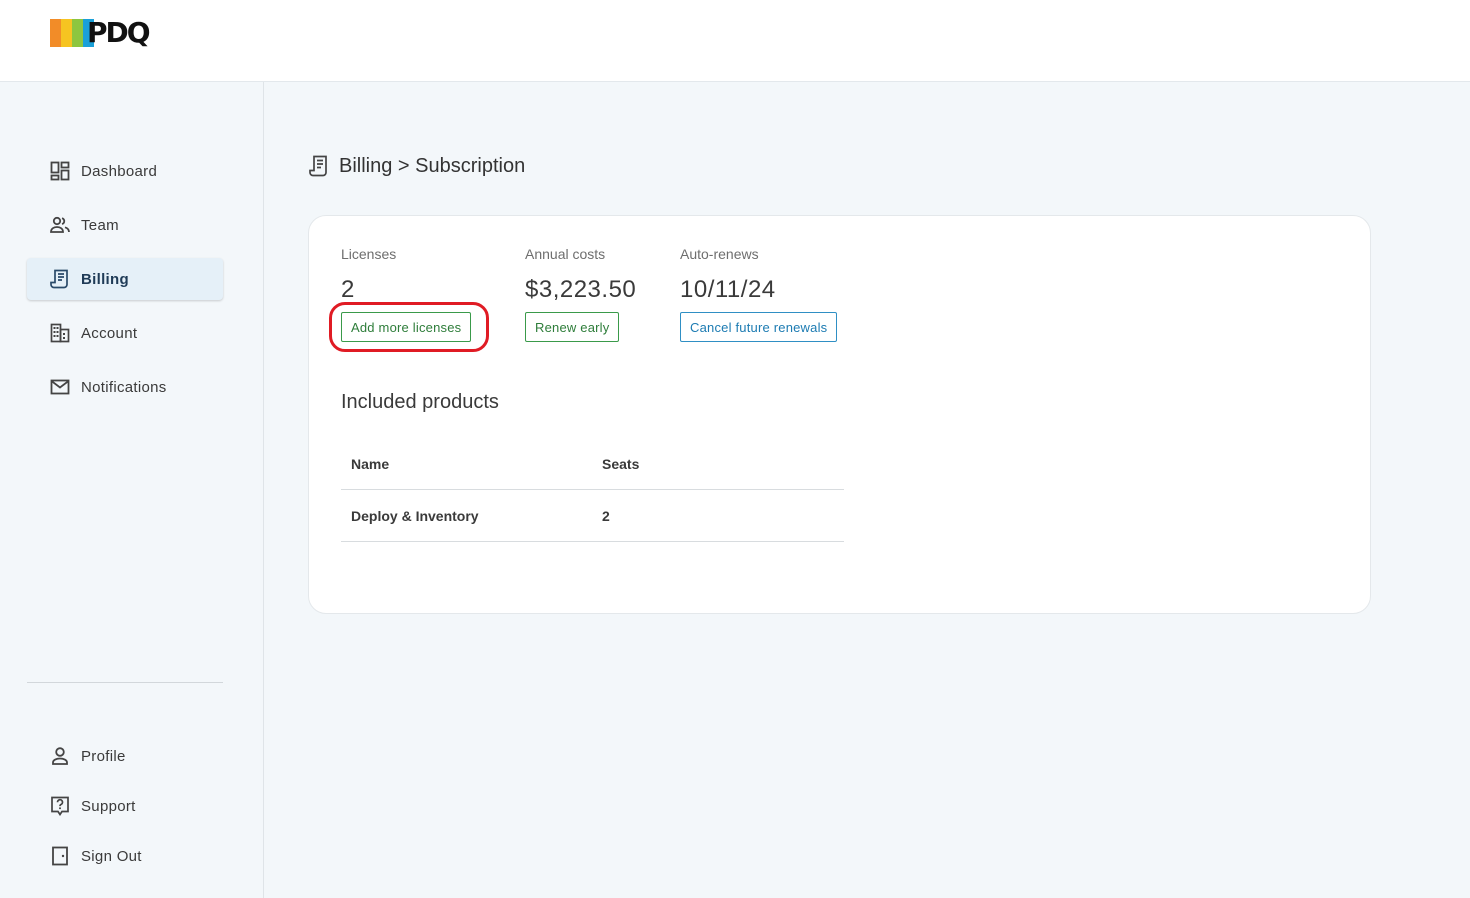  I want to click on sidebar-item-support: Support, so click(125, 806).